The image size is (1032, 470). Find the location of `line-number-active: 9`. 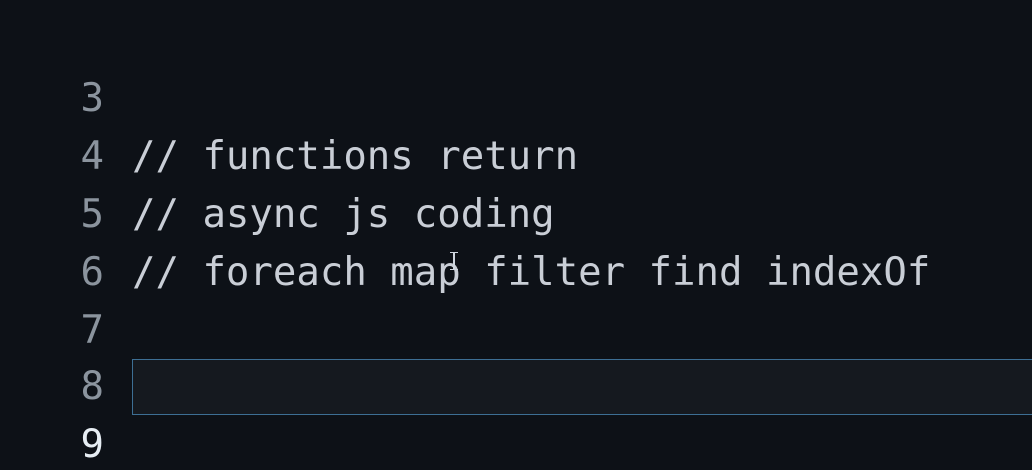

line-number-active: 9 is located at coordinates (92, 444).